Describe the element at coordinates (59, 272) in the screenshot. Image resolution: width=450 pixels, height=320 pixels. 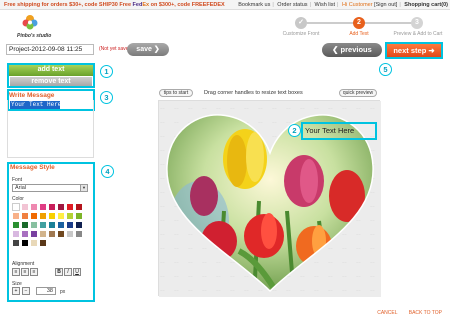
I see `bold-button: B` at that location.